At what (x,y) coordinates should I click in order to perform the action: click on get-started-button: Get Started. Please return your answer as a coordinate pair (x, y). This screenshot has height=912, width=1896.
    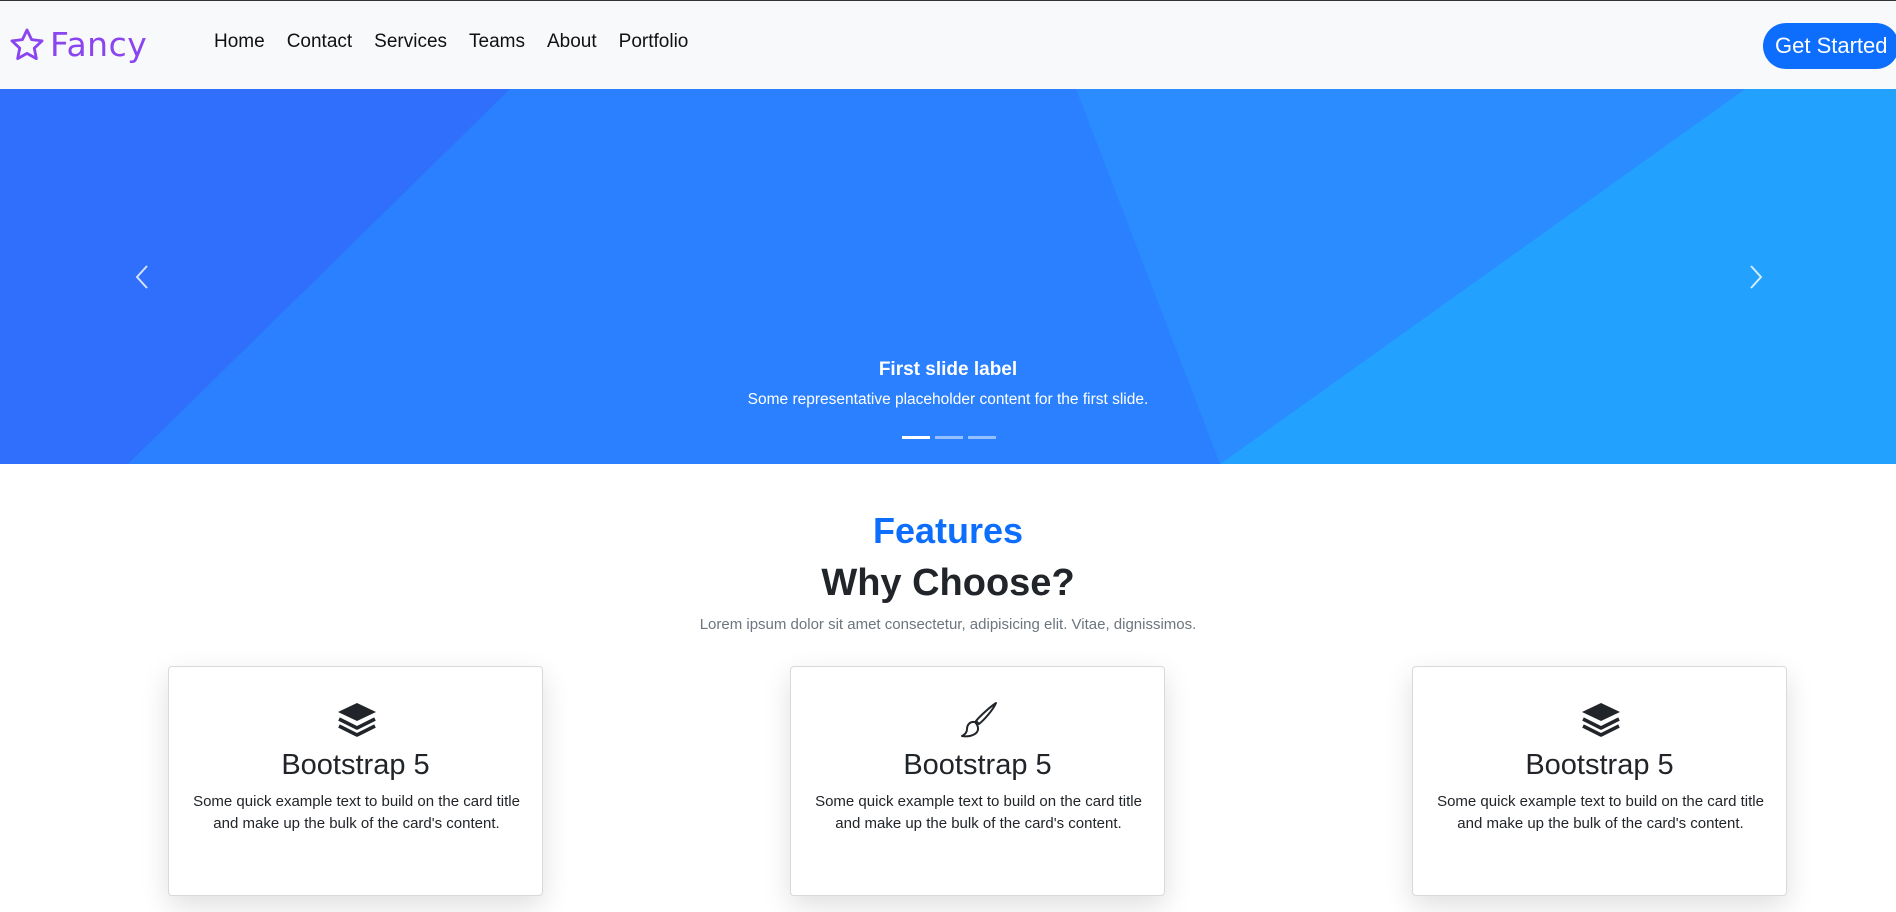
    Looking at the image, I should click on (1829, 46).